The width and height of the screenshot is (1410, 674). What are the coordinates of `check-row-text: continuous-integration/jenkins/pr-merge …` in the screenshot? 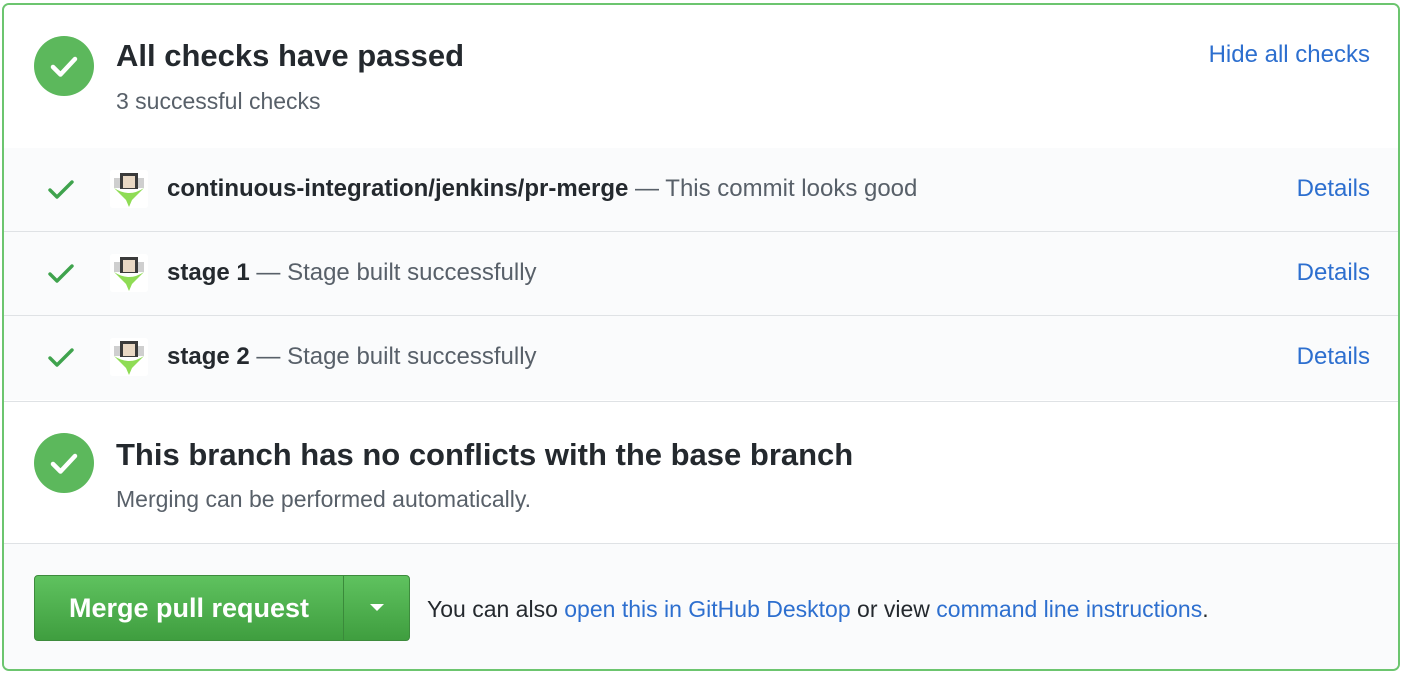 It's located at (542, 189).